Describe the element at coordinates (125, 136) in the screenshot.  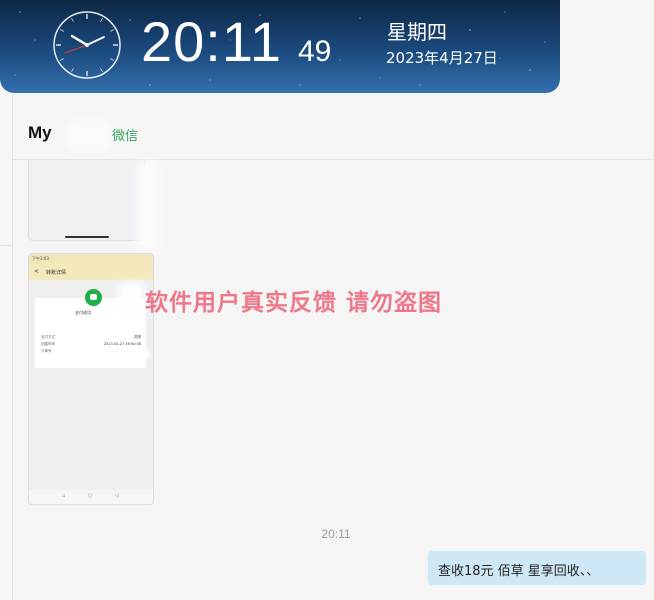
I see `contact-source-tag: 微信` at that location.